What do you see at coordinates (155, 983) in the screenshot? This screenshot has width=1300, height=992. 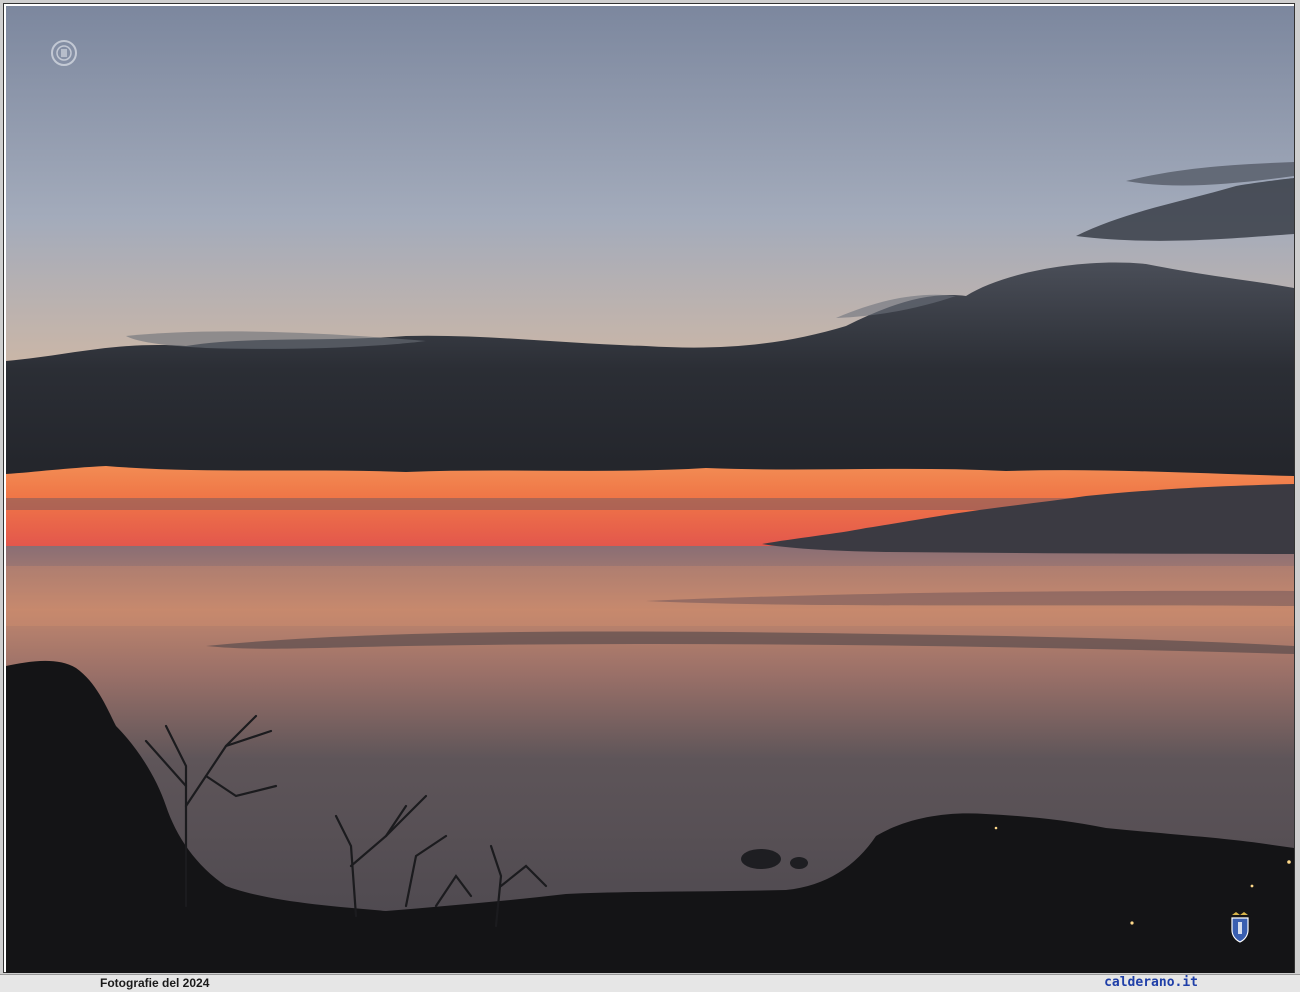 I see `photo-caption: Fotografie del 2024` at bounding box center [155, 983].